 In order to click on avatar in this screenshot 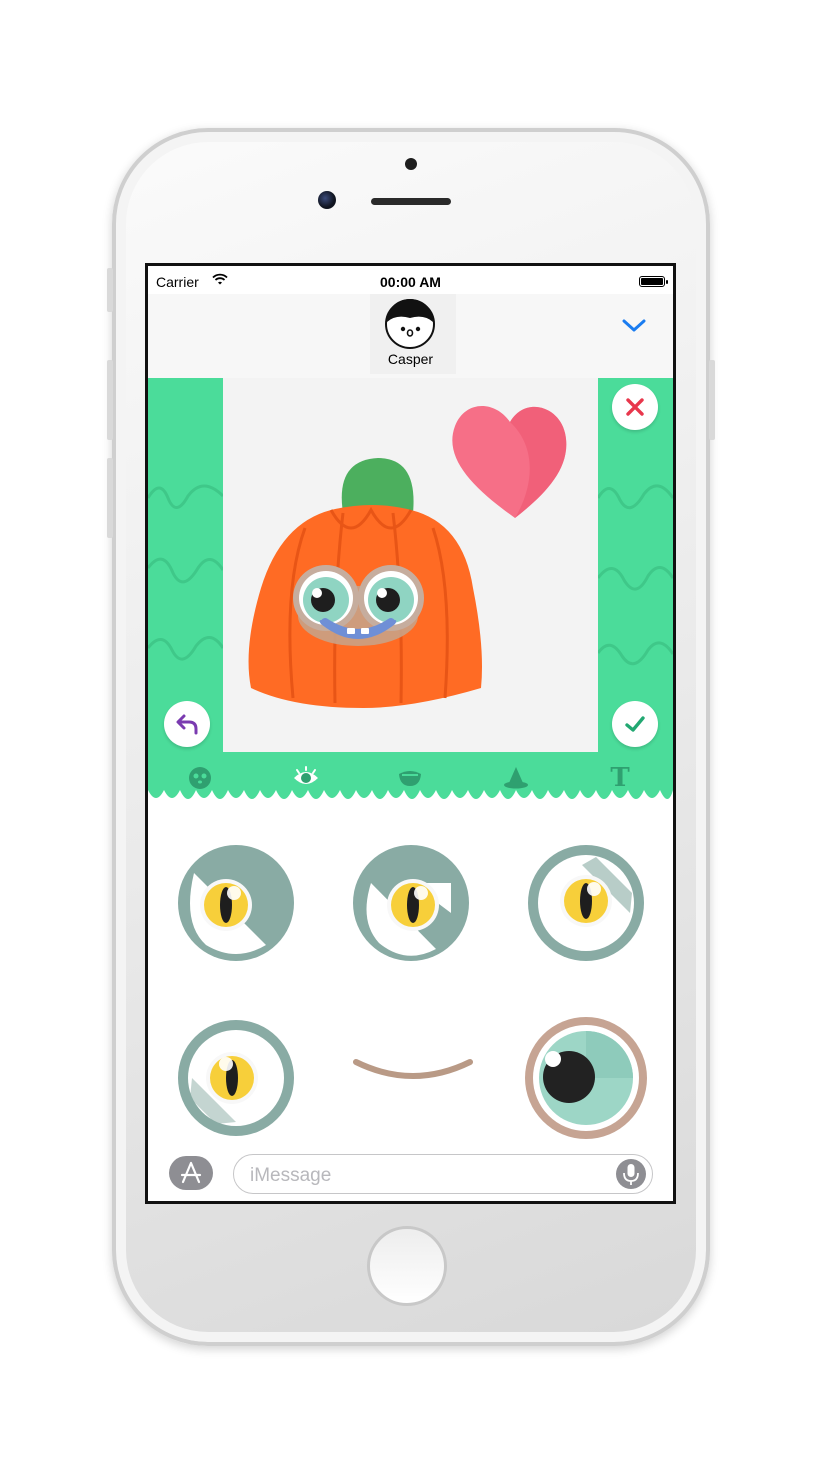, I will do `click(410, 324)`.